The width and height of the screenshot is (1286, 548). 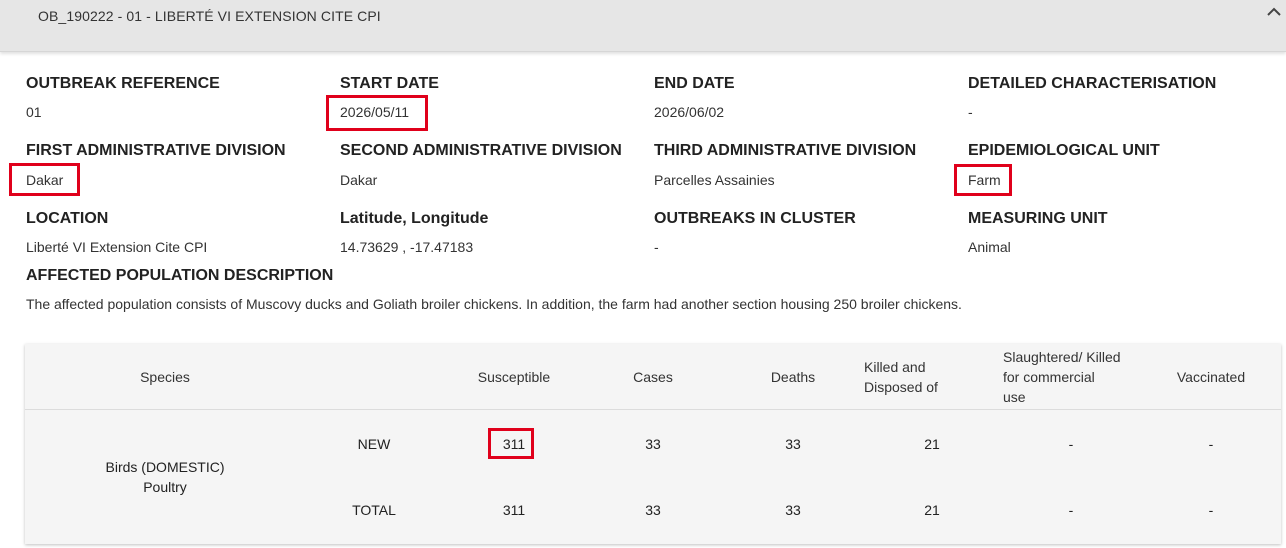 What do you see at coordinates (414, 218) in the screenshot?
I see `lat-long-label: Latitude, Longitude` at bounding box center [414, 218].